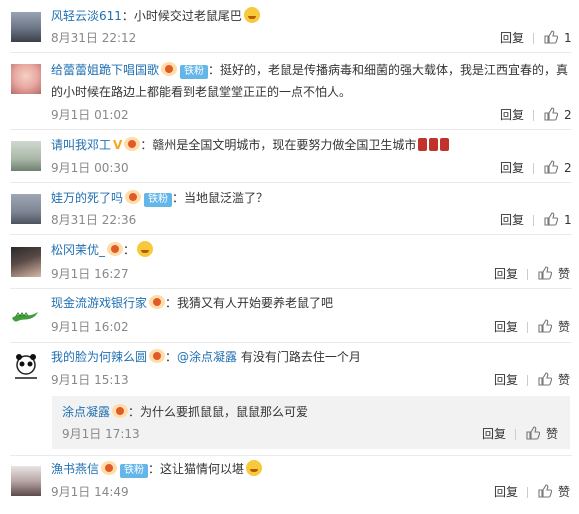  What do you see at coordinates (284, 145) in the screenshot?
I see `comment-text: 赣州是全国文明城市，现在要努力做全国卫生城市` at bounding box center [284, 145].